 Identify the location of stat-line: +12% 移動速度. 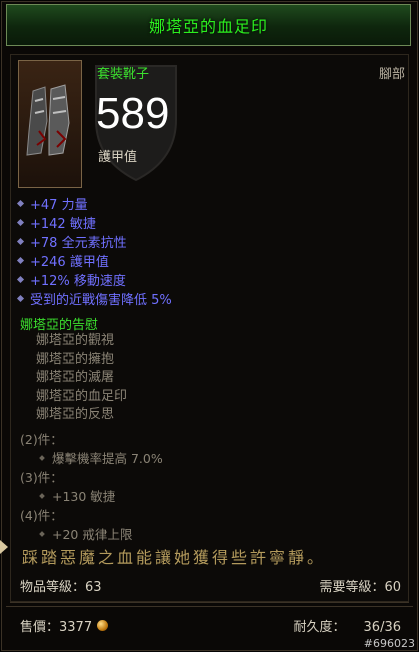
(94, 279).